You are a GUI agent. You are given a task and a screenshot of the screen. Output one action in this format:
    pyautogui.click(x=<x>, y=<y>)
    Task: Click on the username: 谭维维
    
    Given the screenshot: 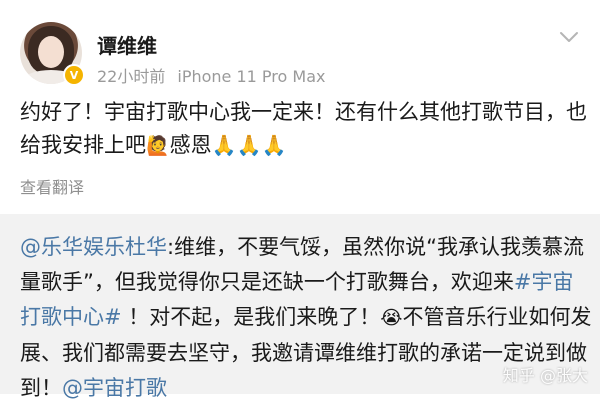 What is the action you would take?
    pyautogui.click(x=127, y=44)
    